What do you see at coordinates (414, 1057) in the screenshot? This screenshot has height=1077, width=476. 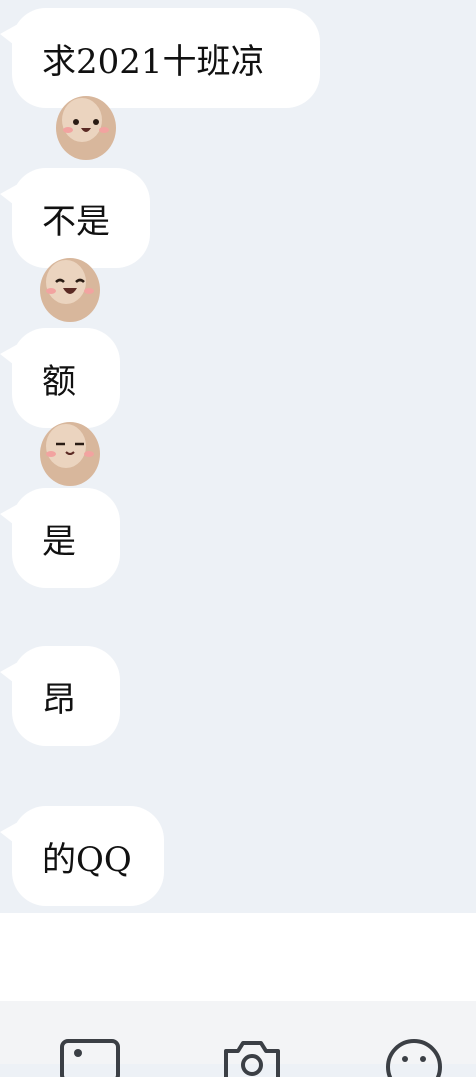 I see `emoji-icon` at bounding box center [414, 1057].